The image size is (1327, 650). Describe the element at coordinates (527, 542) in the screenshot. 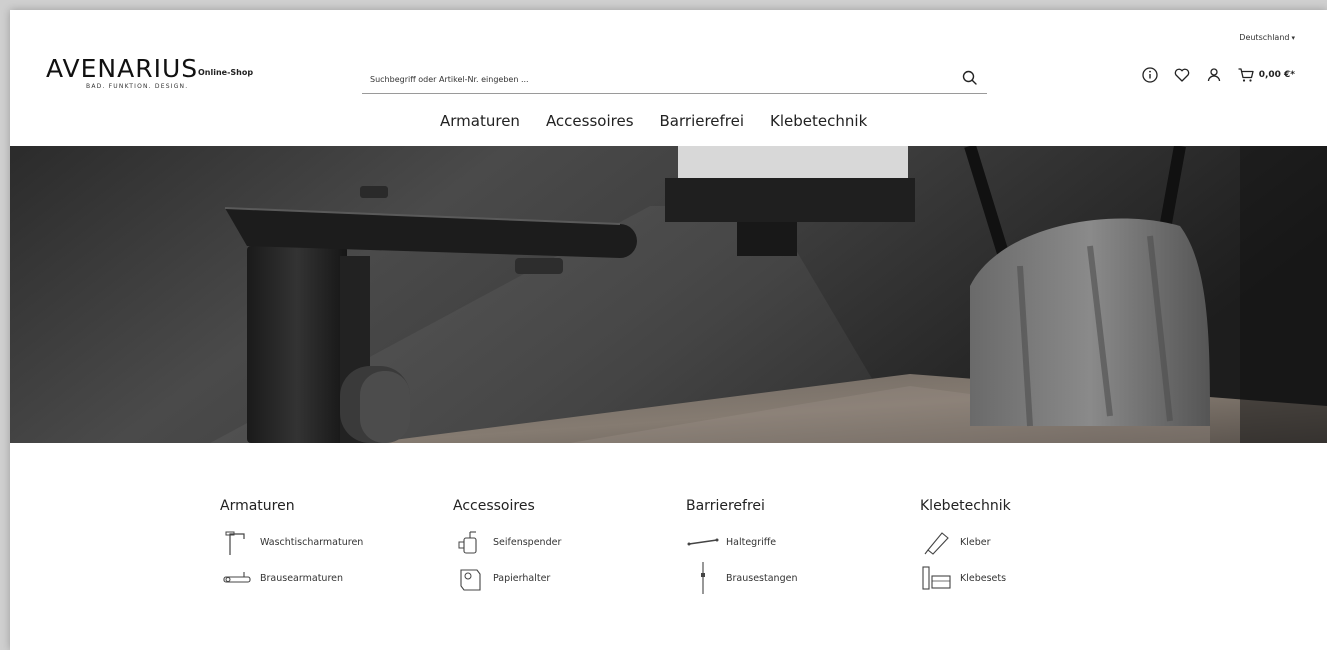

I see `category-link-label: Seifenspender` at that location.